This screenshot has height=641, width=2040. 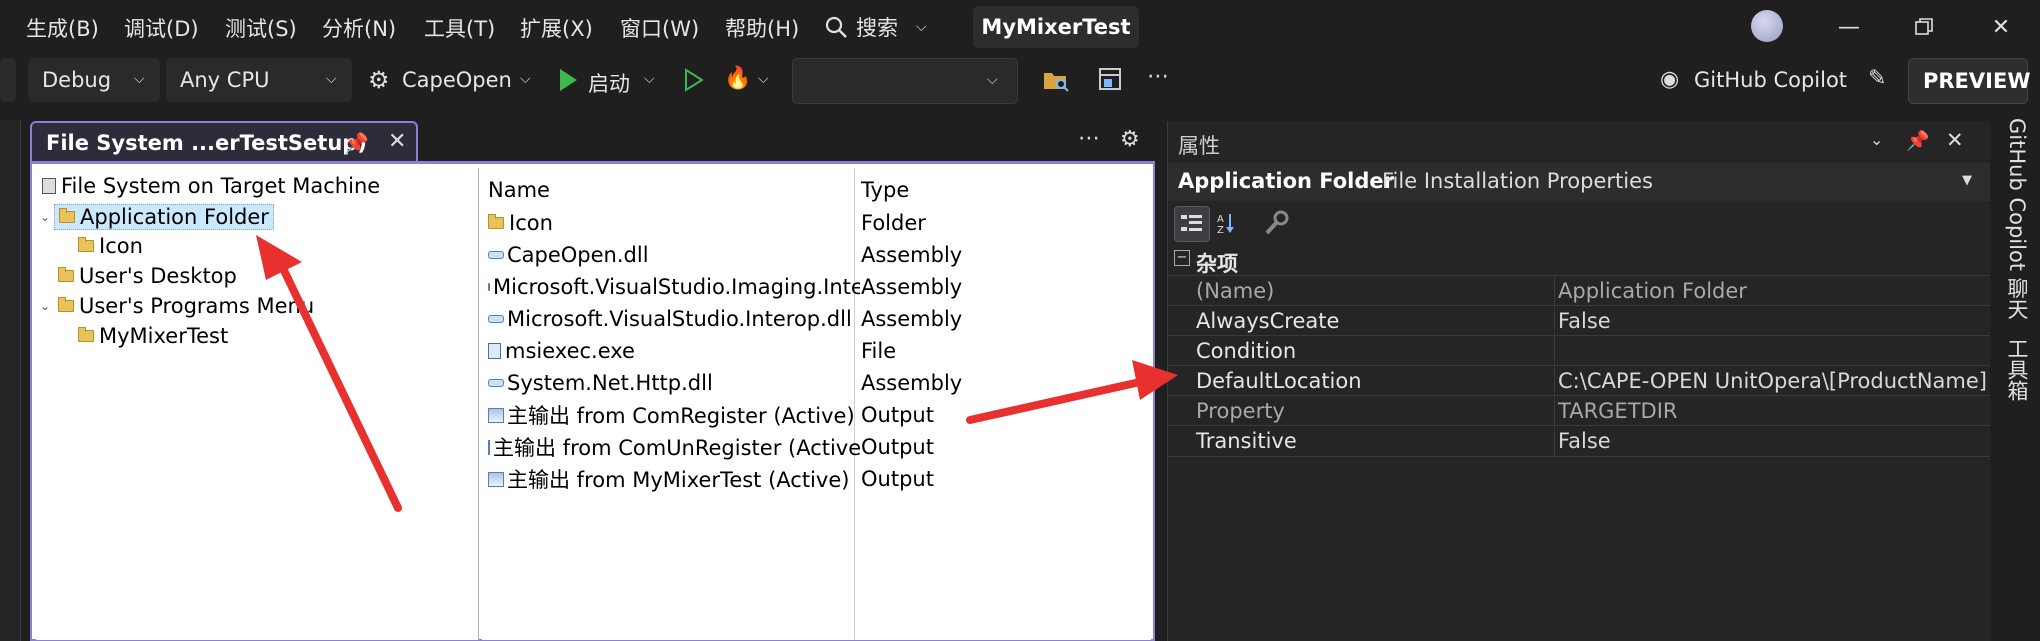 What do you see at coordinates (885, 190) in the screenshot?
I see `column-header-type: Type` at bounding box center [885, 190].